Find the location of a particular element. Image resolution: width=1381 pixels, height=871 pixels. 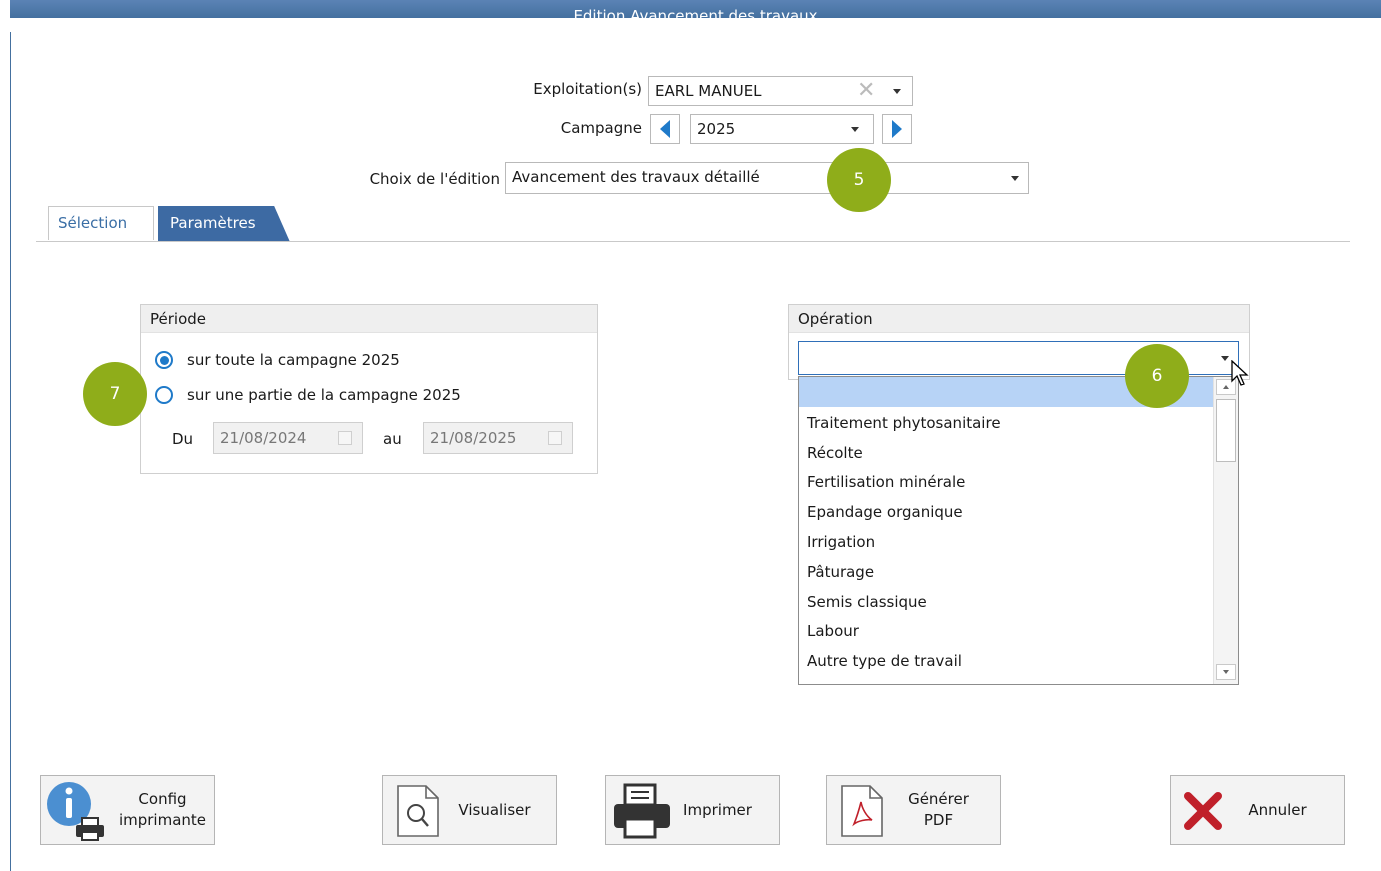

date-au-value: 21/08/2025 is located at coordinates (473, 438).